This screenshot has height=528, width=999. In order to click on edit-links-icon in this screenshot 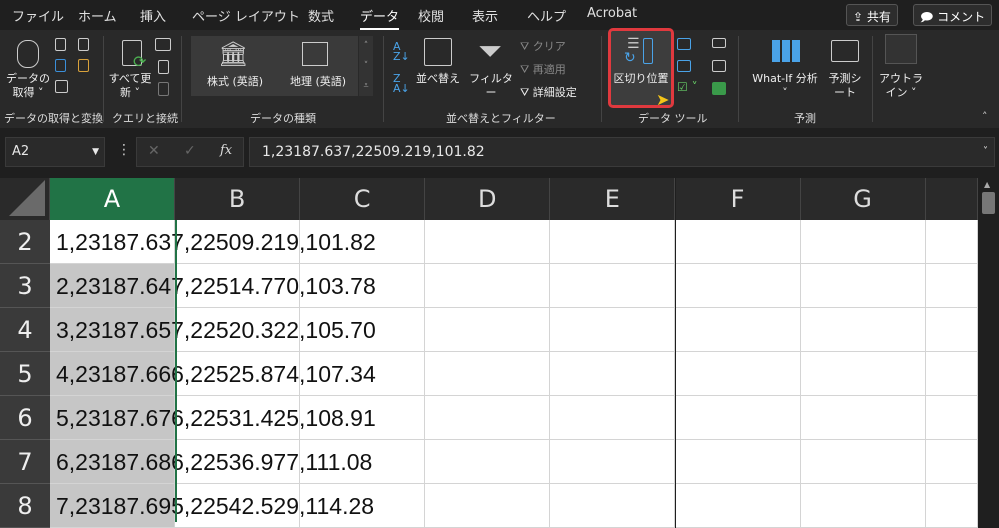, I will do `click(163, 89)`.